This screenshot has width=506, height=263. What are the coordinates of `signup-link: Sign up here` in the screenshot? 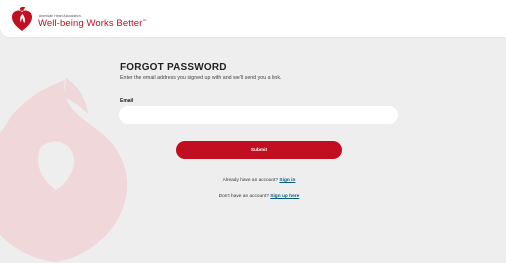 It's located at (284, 196).